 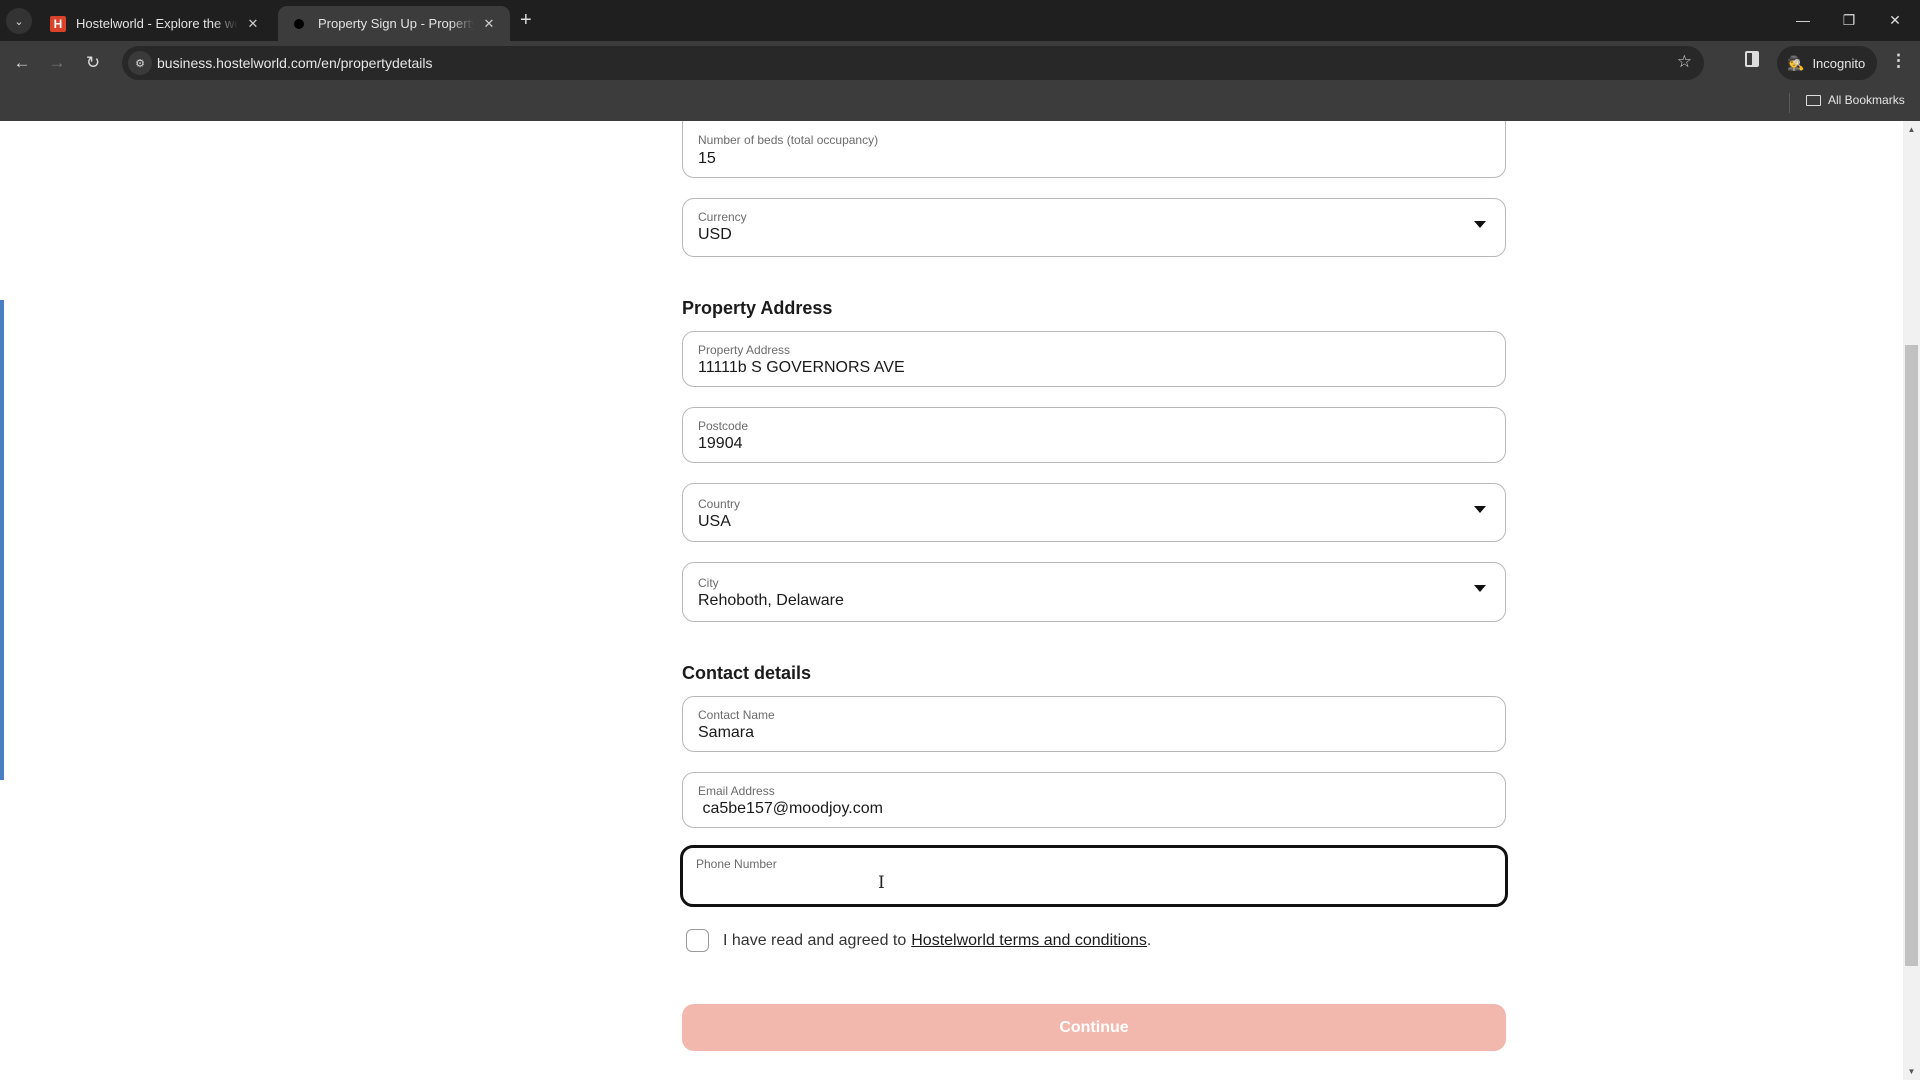 I want to click on city-select: City Rehoboth, Delaware, so click(x=1094, y=592).